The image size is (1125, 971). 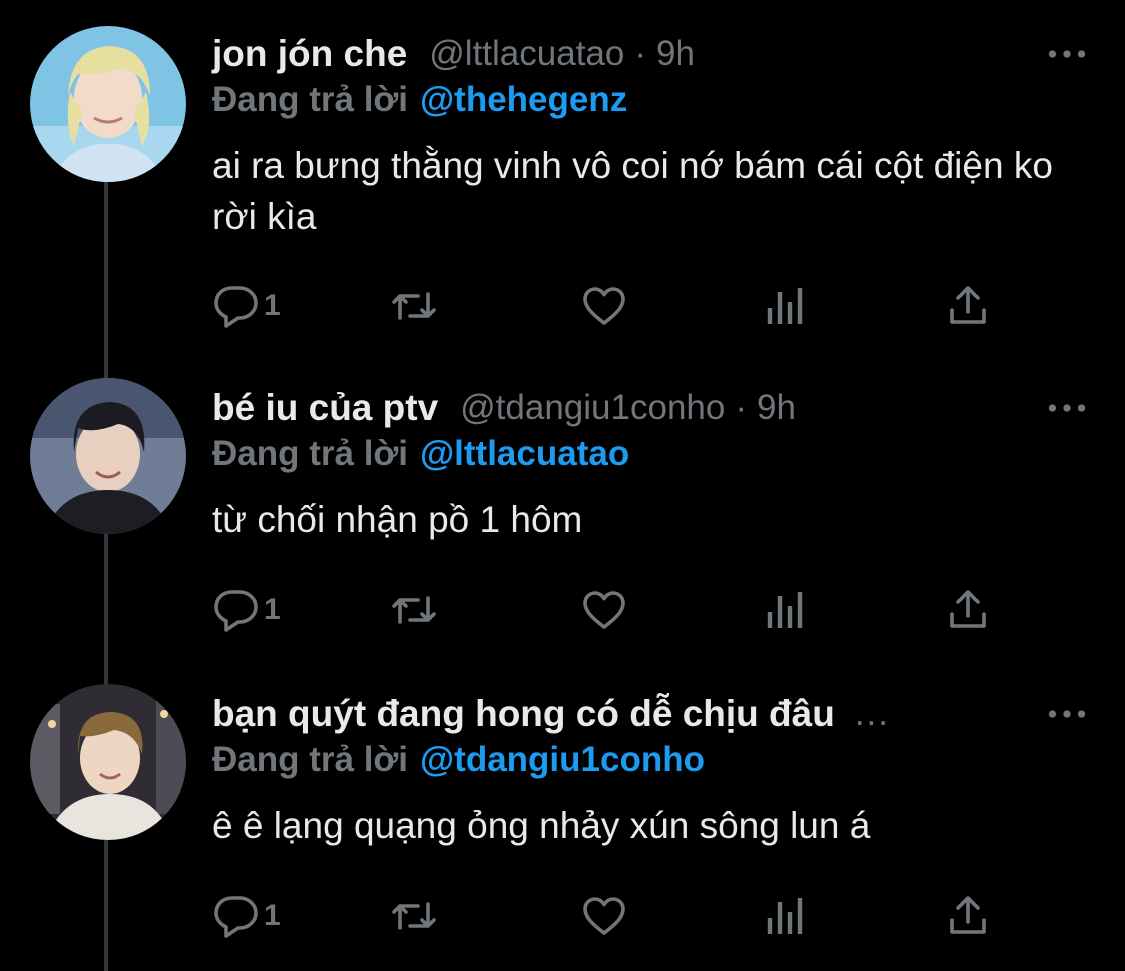 I want to click on replying-to: Đang trả lời @tdangiu1conho, so click(x=458, y=760).